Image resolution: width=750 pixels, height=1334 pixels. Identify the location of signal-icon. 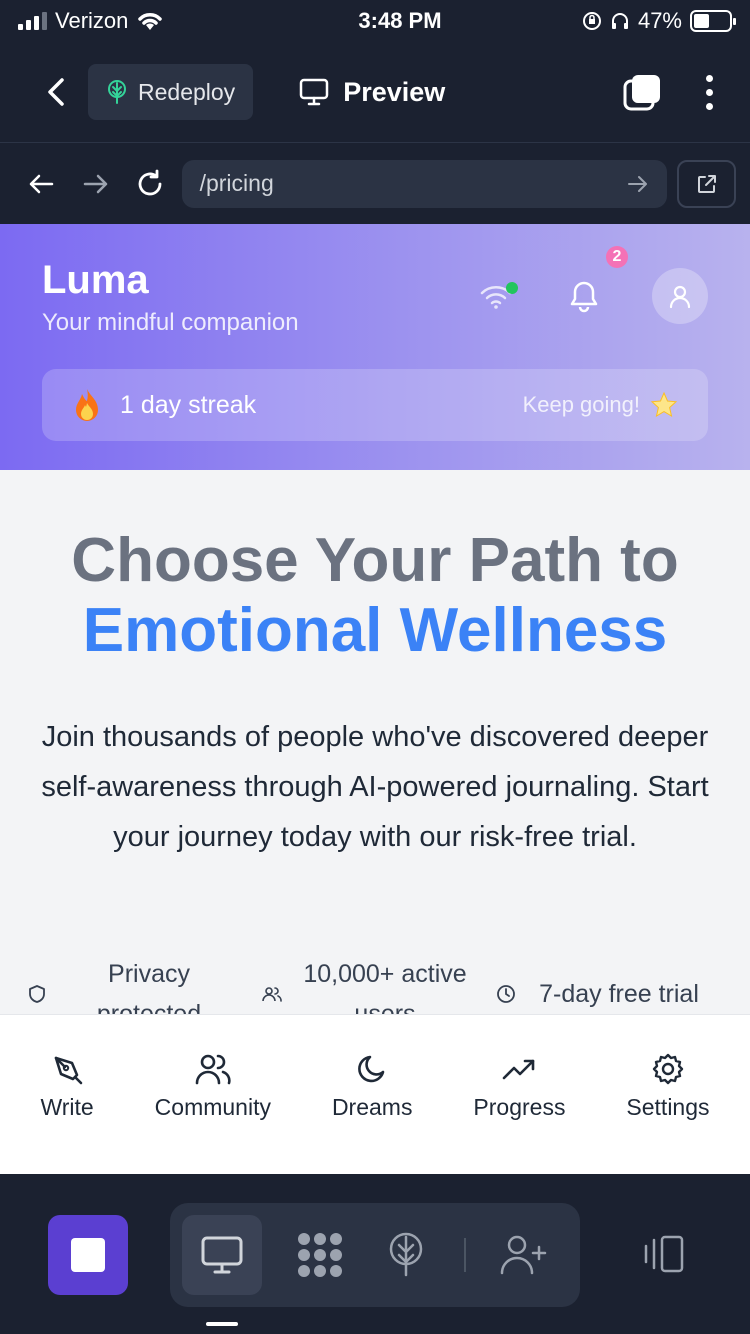
(32, 21).